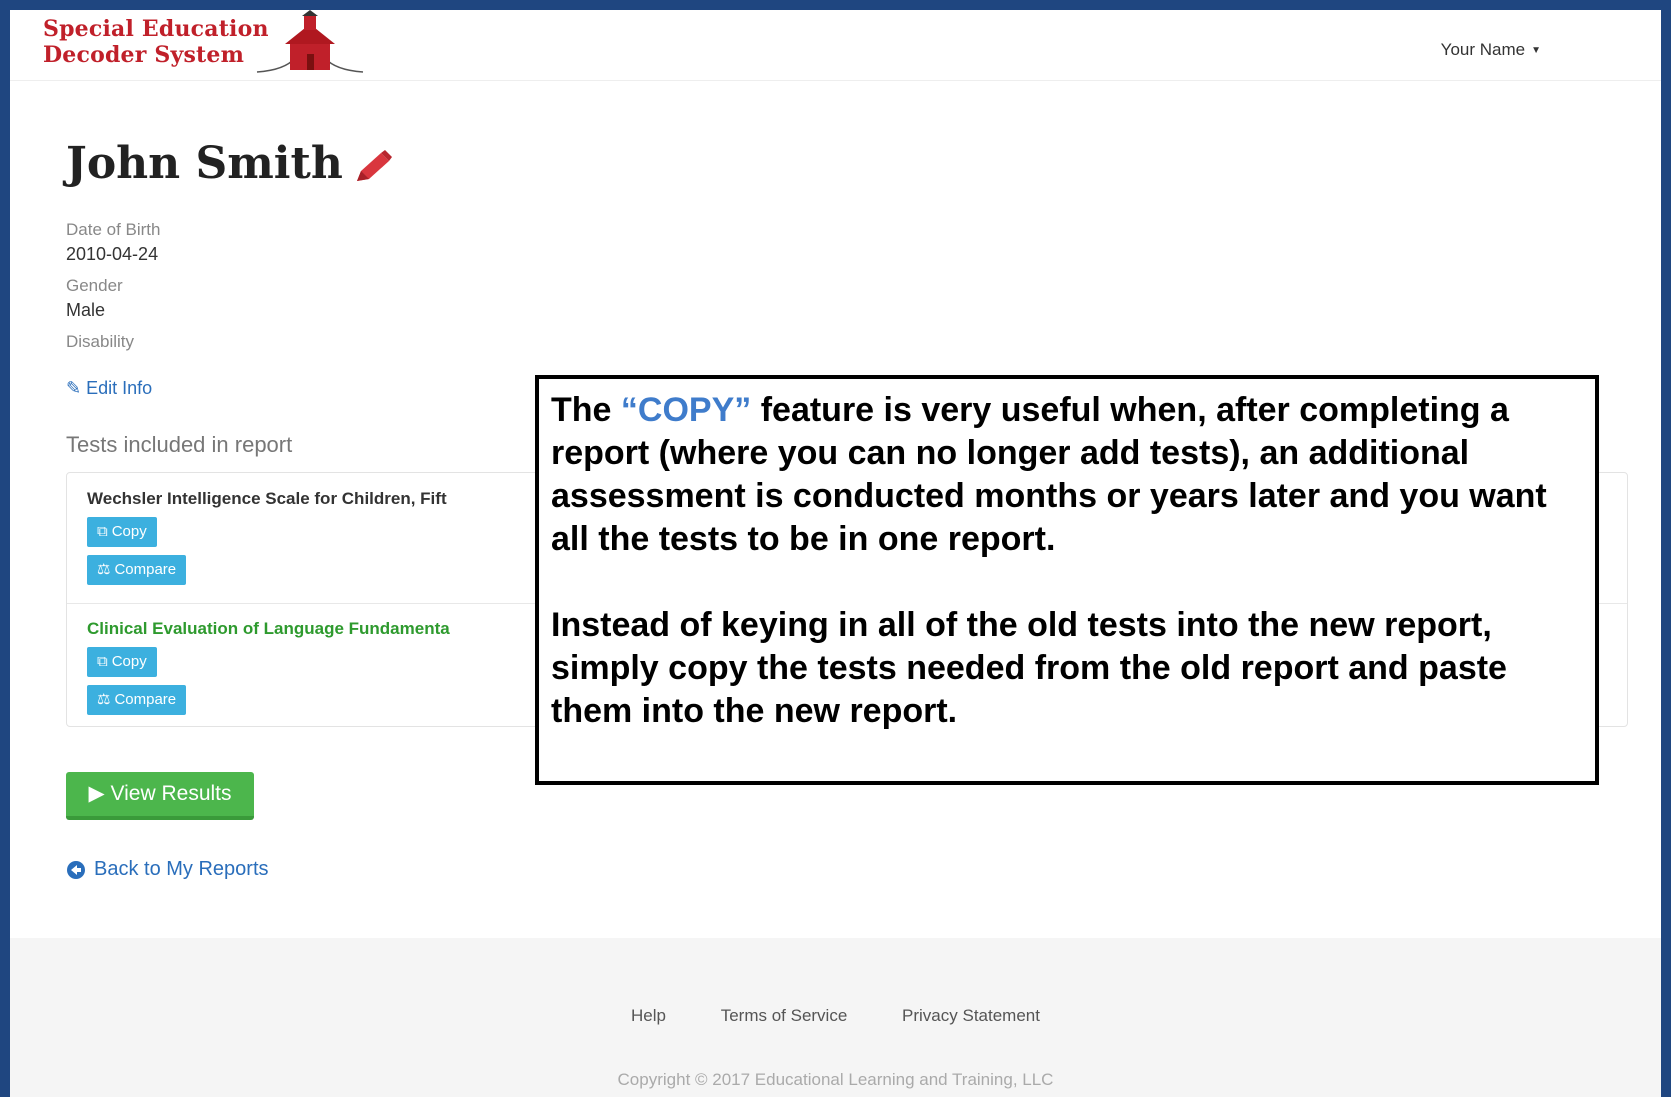 Image resolution: width=1671 pixels, height=1097 pixels. I want to click on back-arrow-icon, so click(76, 869).